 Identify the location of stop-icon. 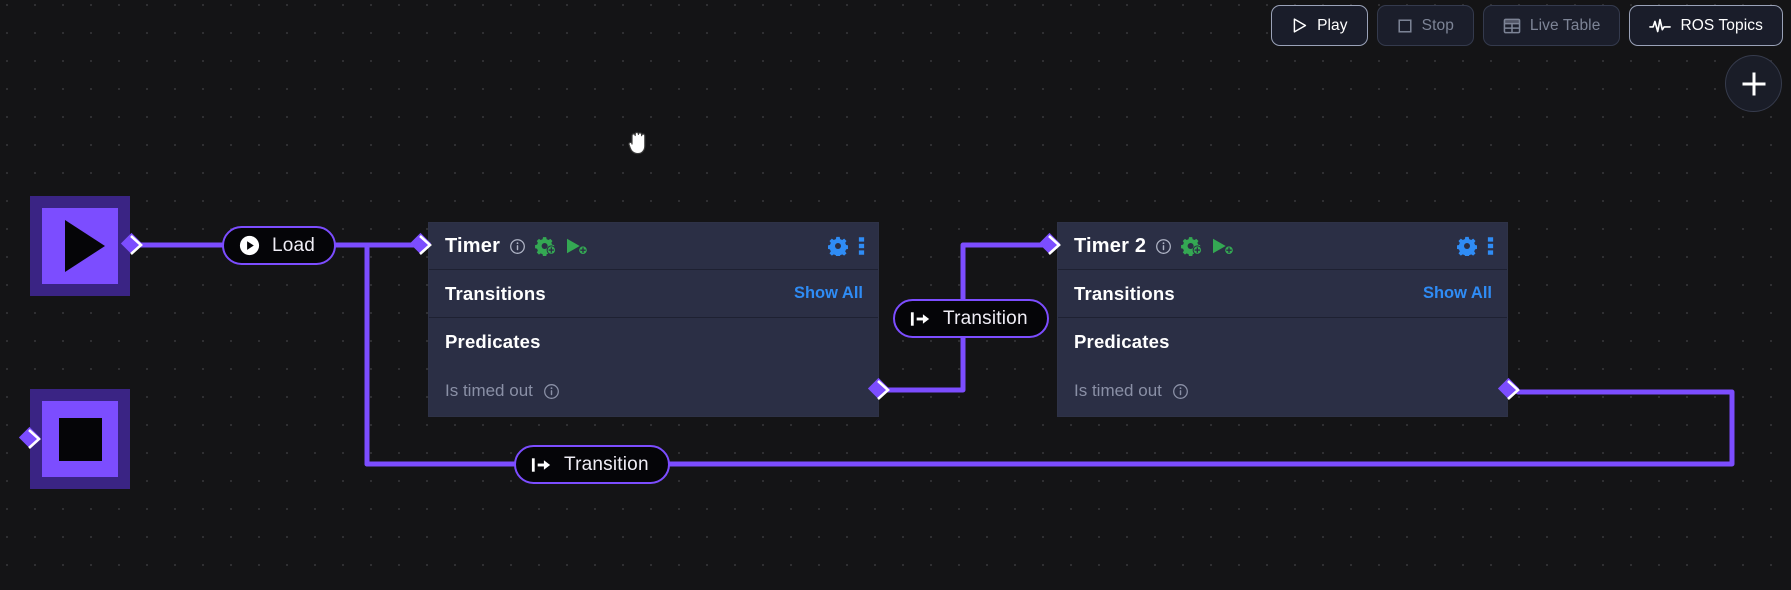
(1405, 25).